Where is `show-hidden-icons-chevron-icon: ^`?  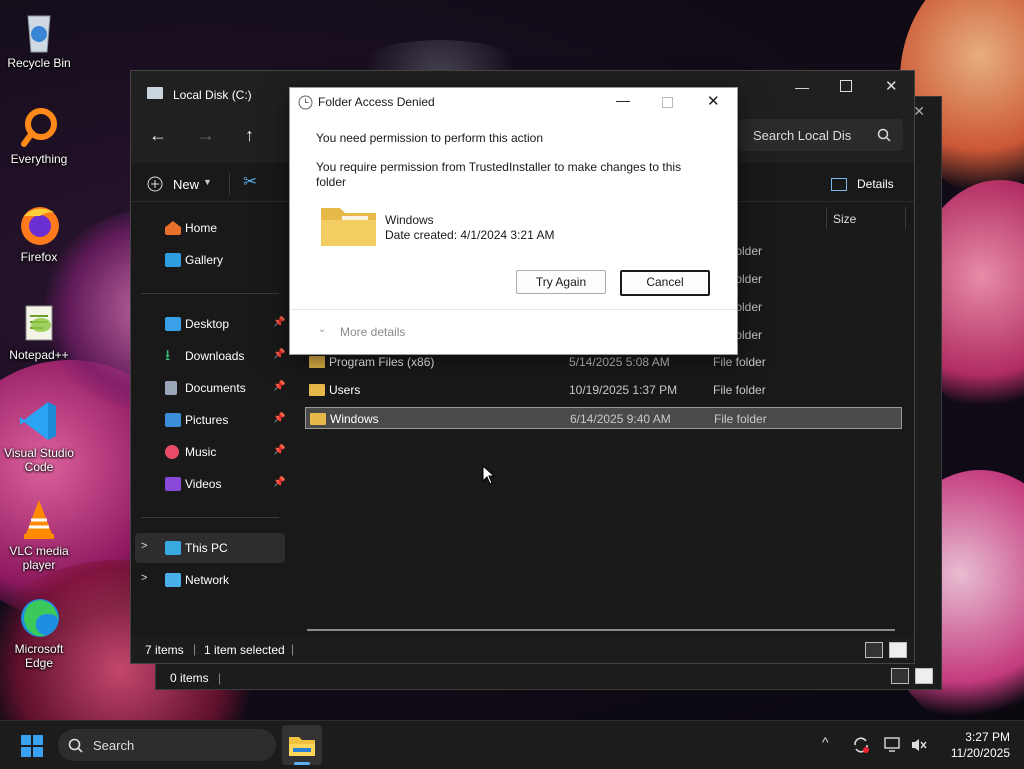 show-hidden-icons-chevron-icon: ^ is located at coordinates (825, 742).